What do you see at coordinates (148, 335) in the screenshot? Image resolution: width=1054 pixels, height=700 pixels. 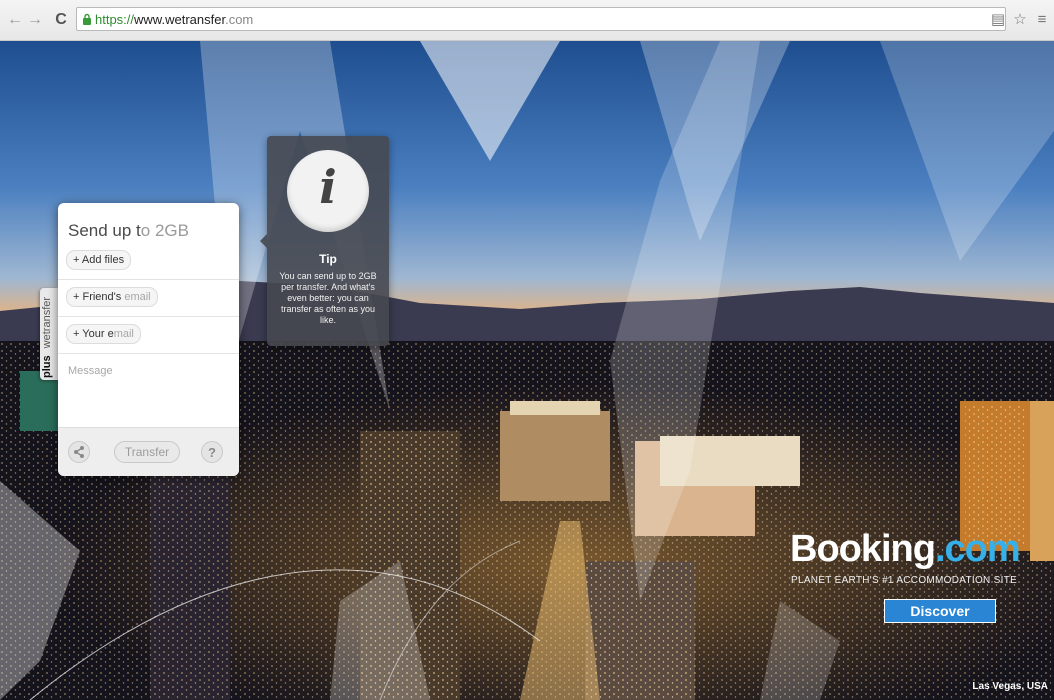 I see `your-email-row: + Your email` at bounding box center [148, 335].